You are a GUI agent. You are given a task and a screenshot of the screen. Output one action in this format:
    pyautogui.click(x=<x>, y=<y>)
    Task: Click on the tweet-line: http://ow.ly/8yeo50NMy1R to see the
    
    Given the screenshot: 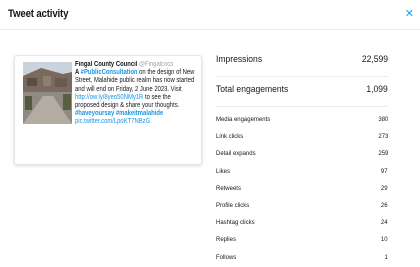 What is the action you would take?
    pyautogui.click(x=123, y=97)
    